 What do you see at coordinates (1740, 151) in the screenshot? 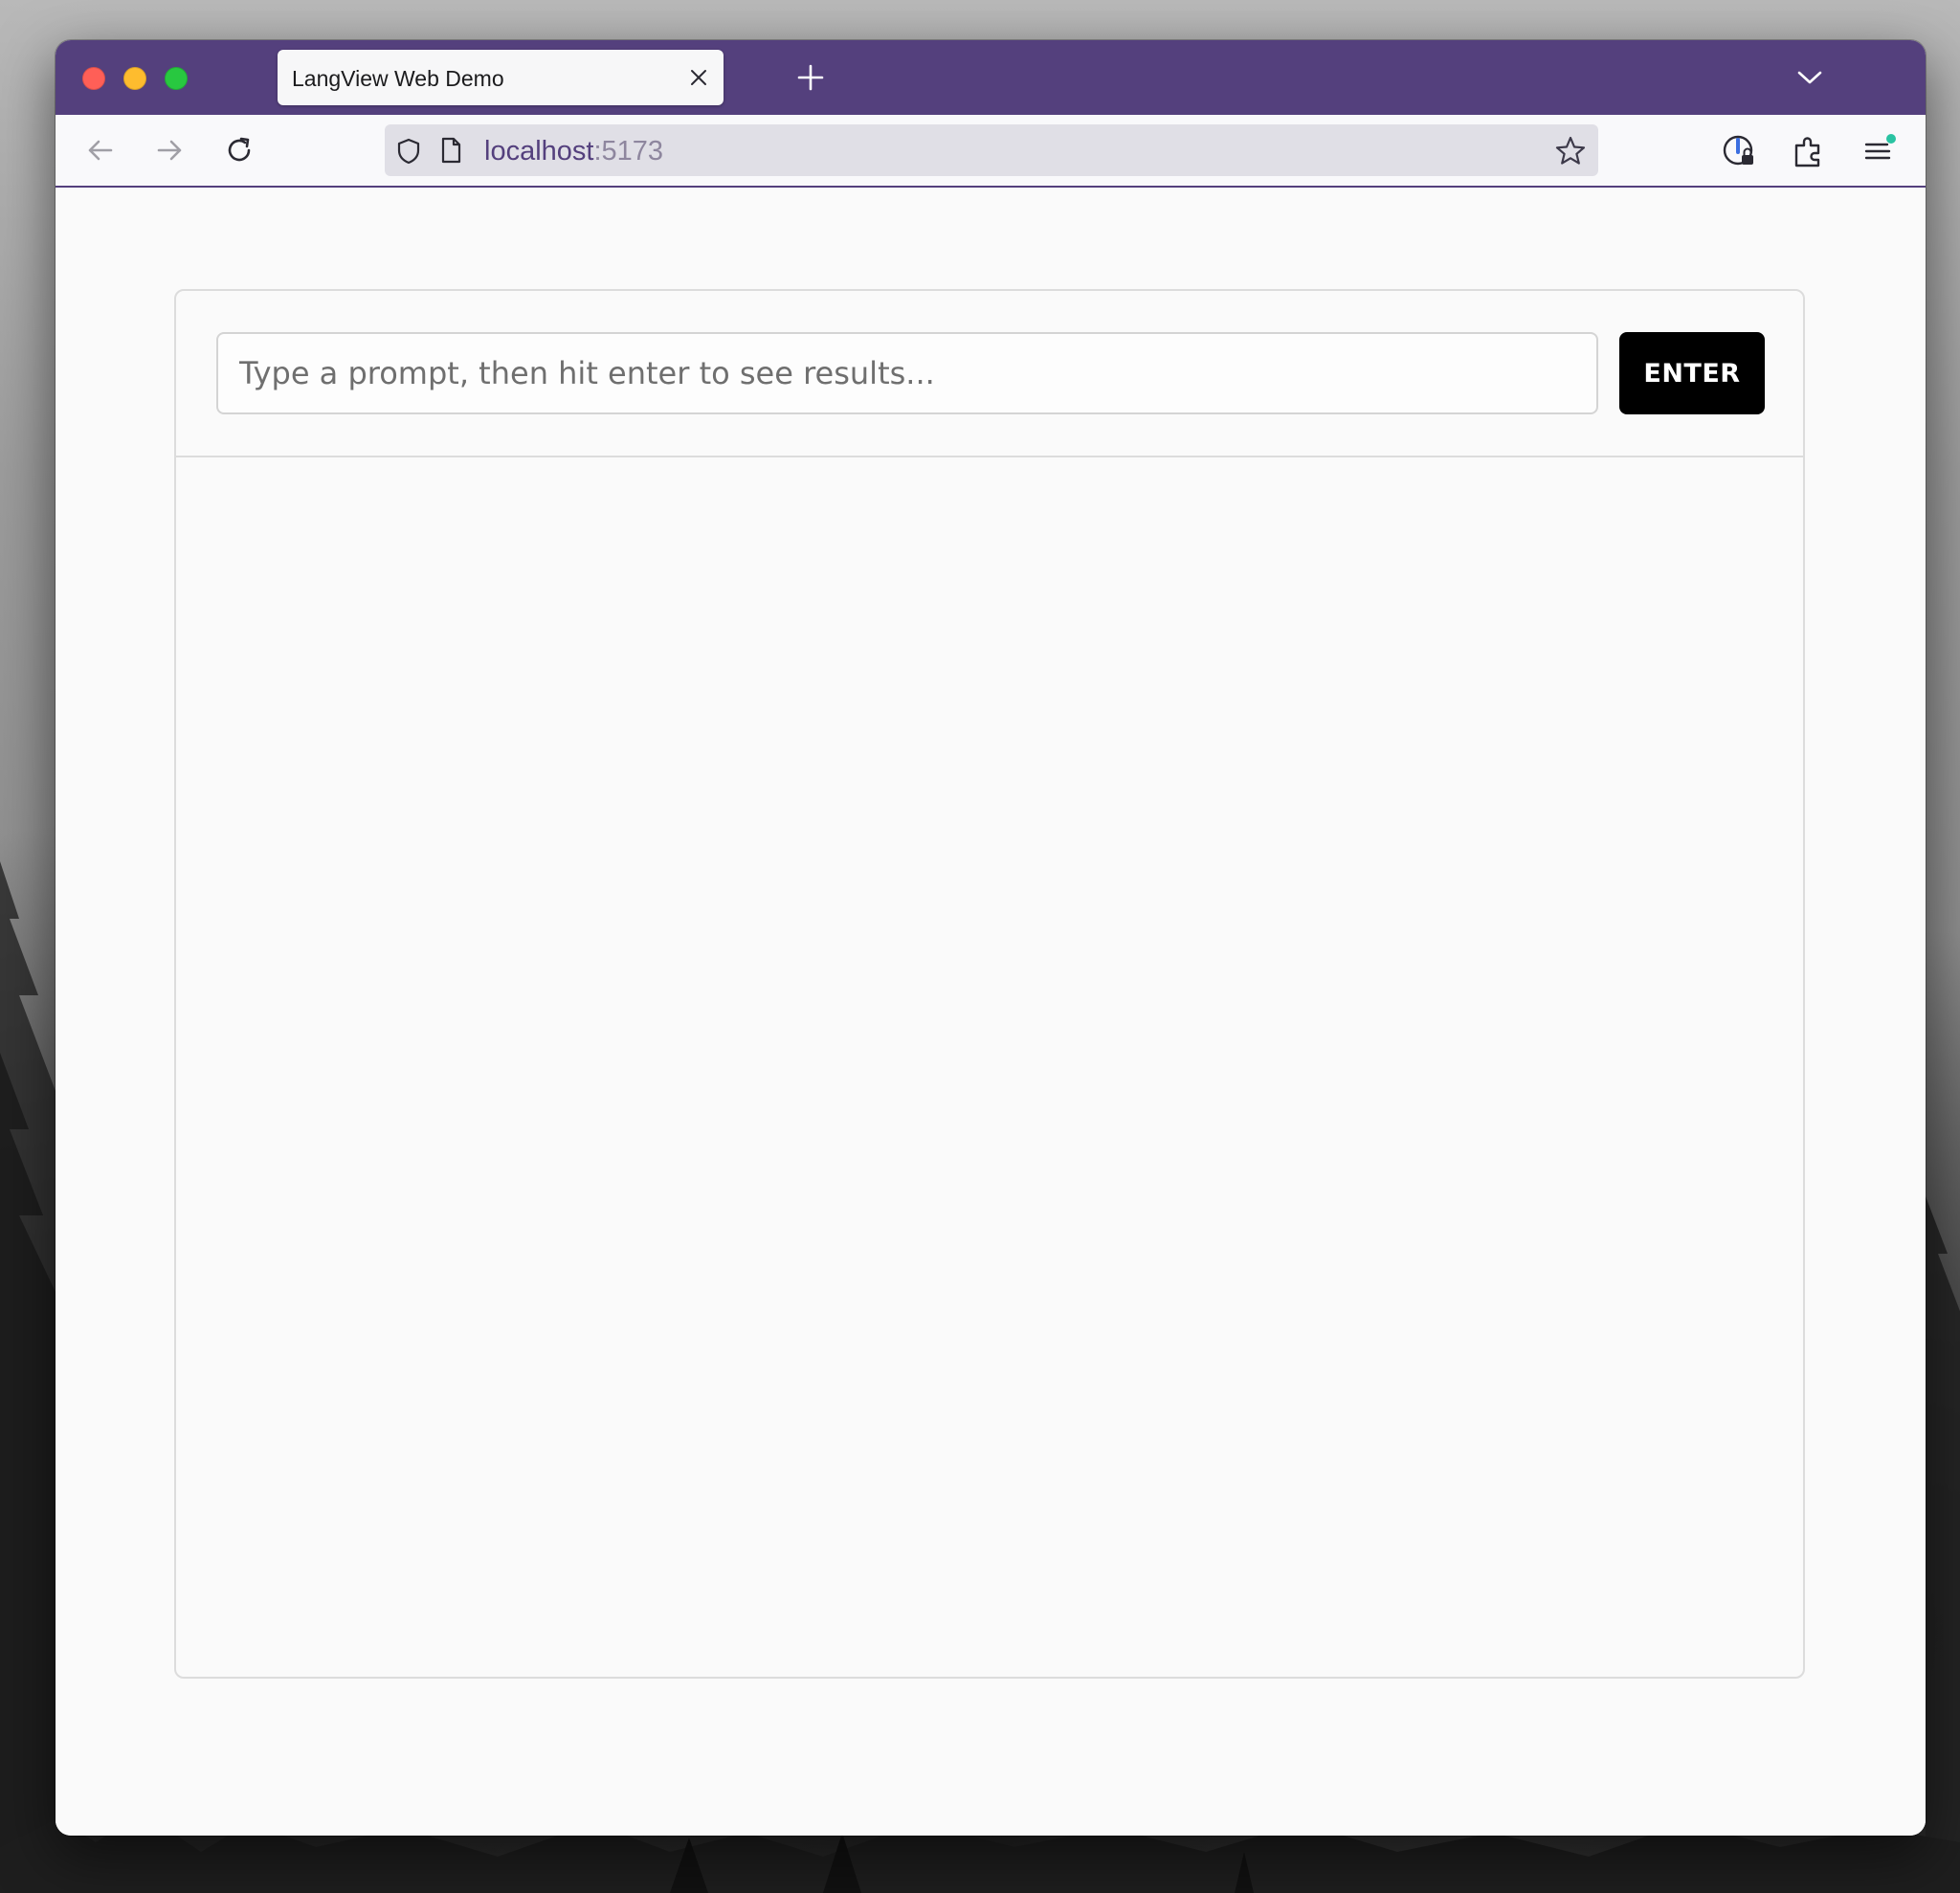
I see `vpn-lock-icon` at bounding box center [1740, 151].